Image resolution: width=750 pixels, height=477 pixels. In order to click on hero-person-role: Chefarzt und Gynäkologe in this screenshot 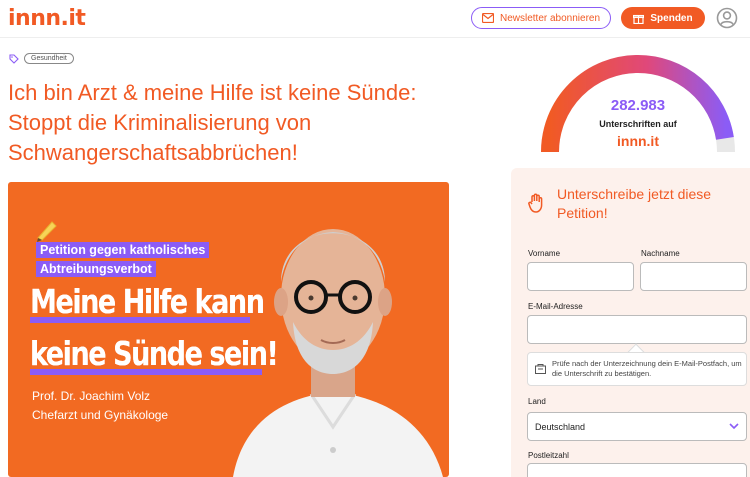, I will do `click(100, 415)`.